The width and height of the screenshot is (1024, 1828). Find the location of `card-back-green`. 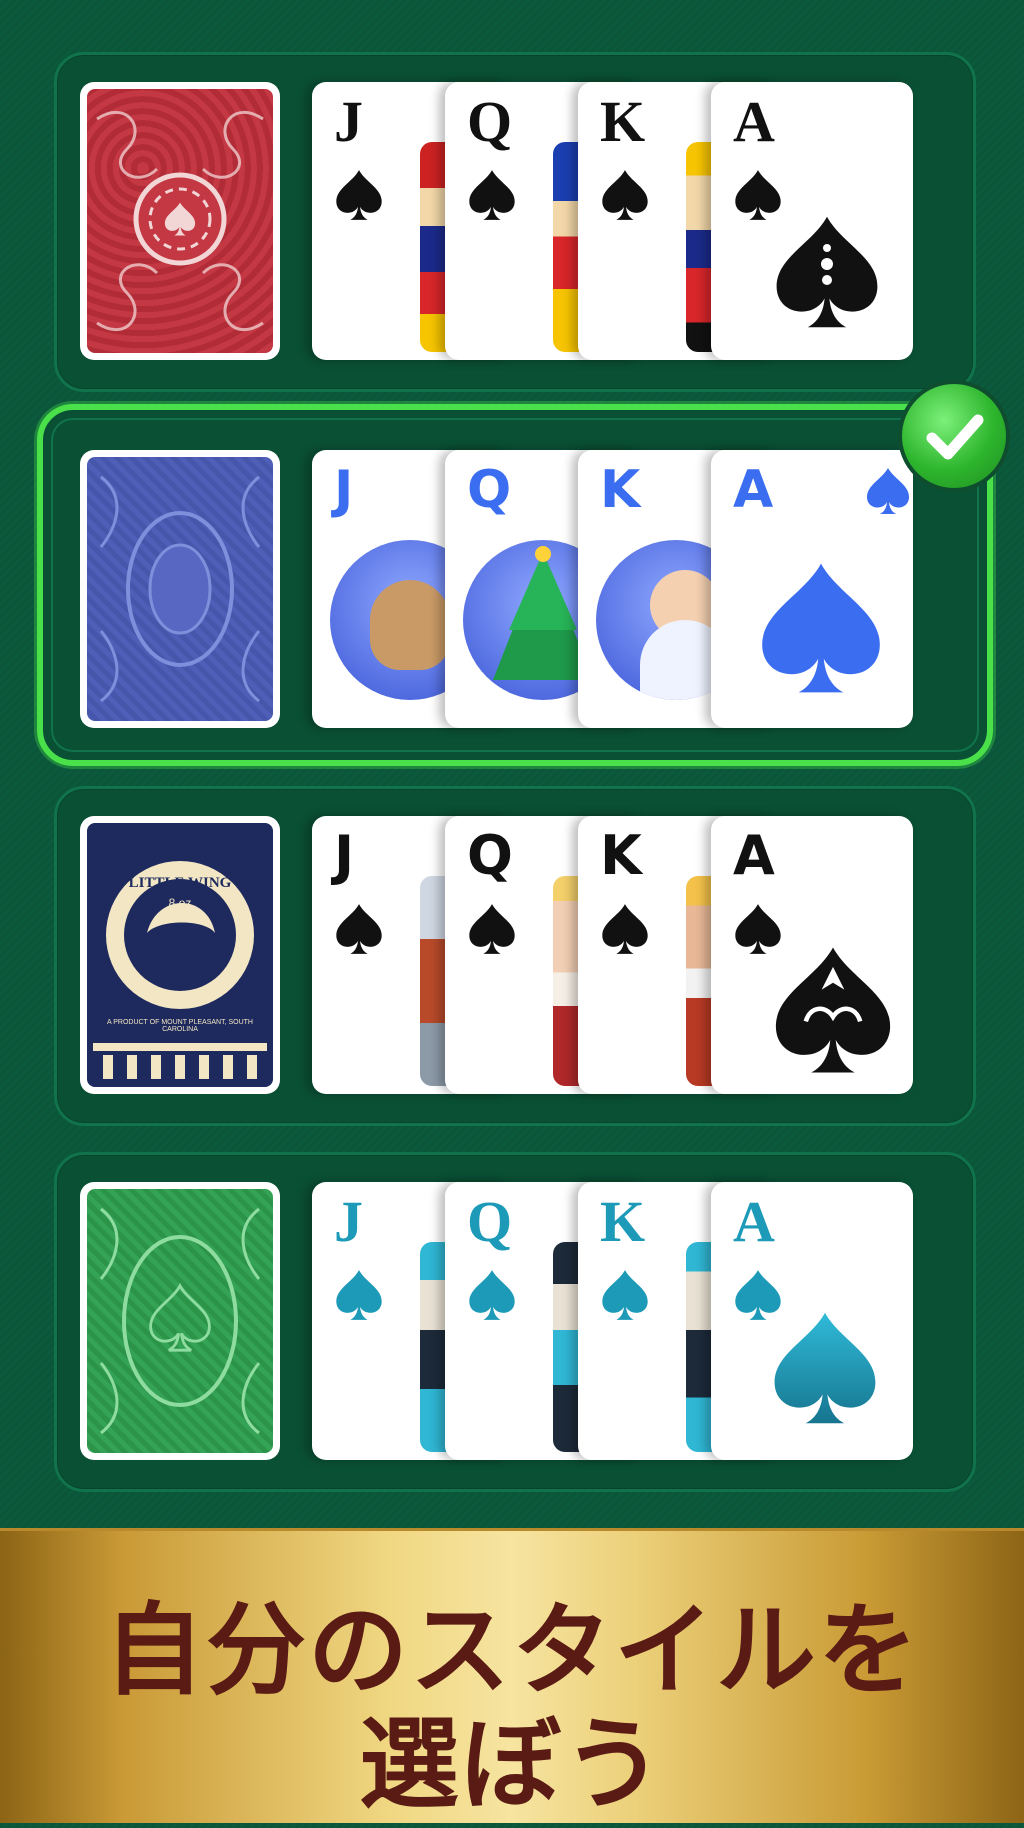

card-back-green is located at coordinates (180, 1321).